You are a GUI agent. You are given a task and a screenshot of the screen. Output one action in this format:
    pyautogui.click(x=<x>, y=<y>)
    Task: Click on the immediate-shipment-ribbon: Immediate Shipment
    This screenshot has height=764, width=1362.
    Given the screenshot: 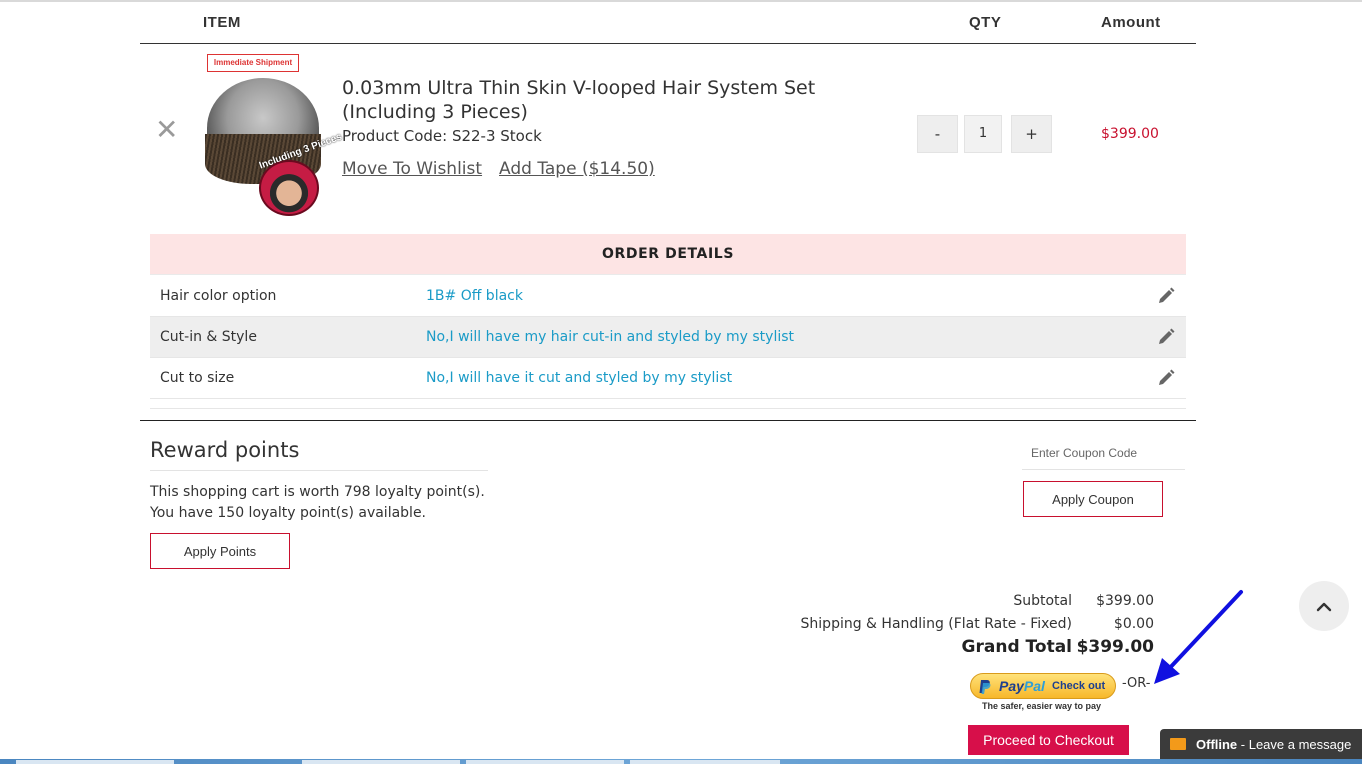 What is the action you would take?
    pyautogui.click(x=253, y=63)
    